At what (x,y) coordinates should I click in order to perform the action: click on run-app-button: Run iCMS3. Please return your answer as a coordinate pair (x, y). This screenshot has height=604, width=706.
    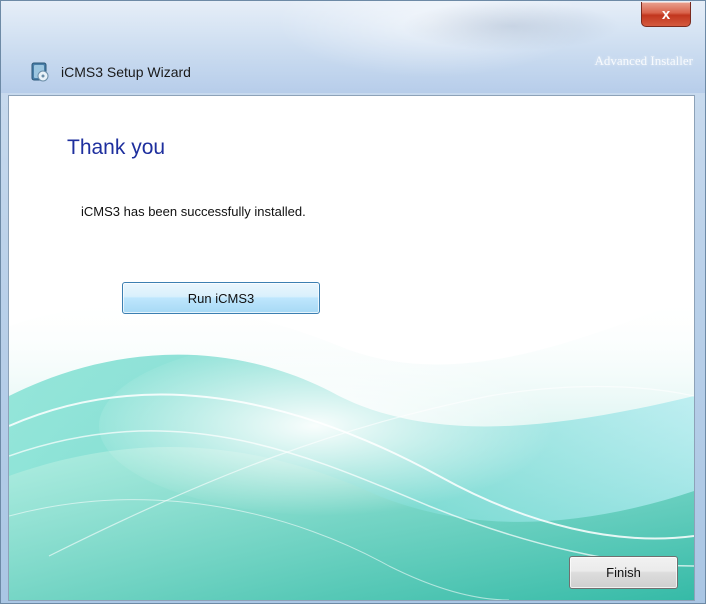
    Looking at the image, I should click on (221, 298).